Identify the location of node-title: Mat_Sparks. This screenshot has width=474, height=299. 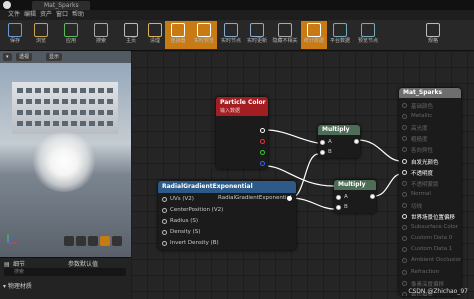
(430, 93).